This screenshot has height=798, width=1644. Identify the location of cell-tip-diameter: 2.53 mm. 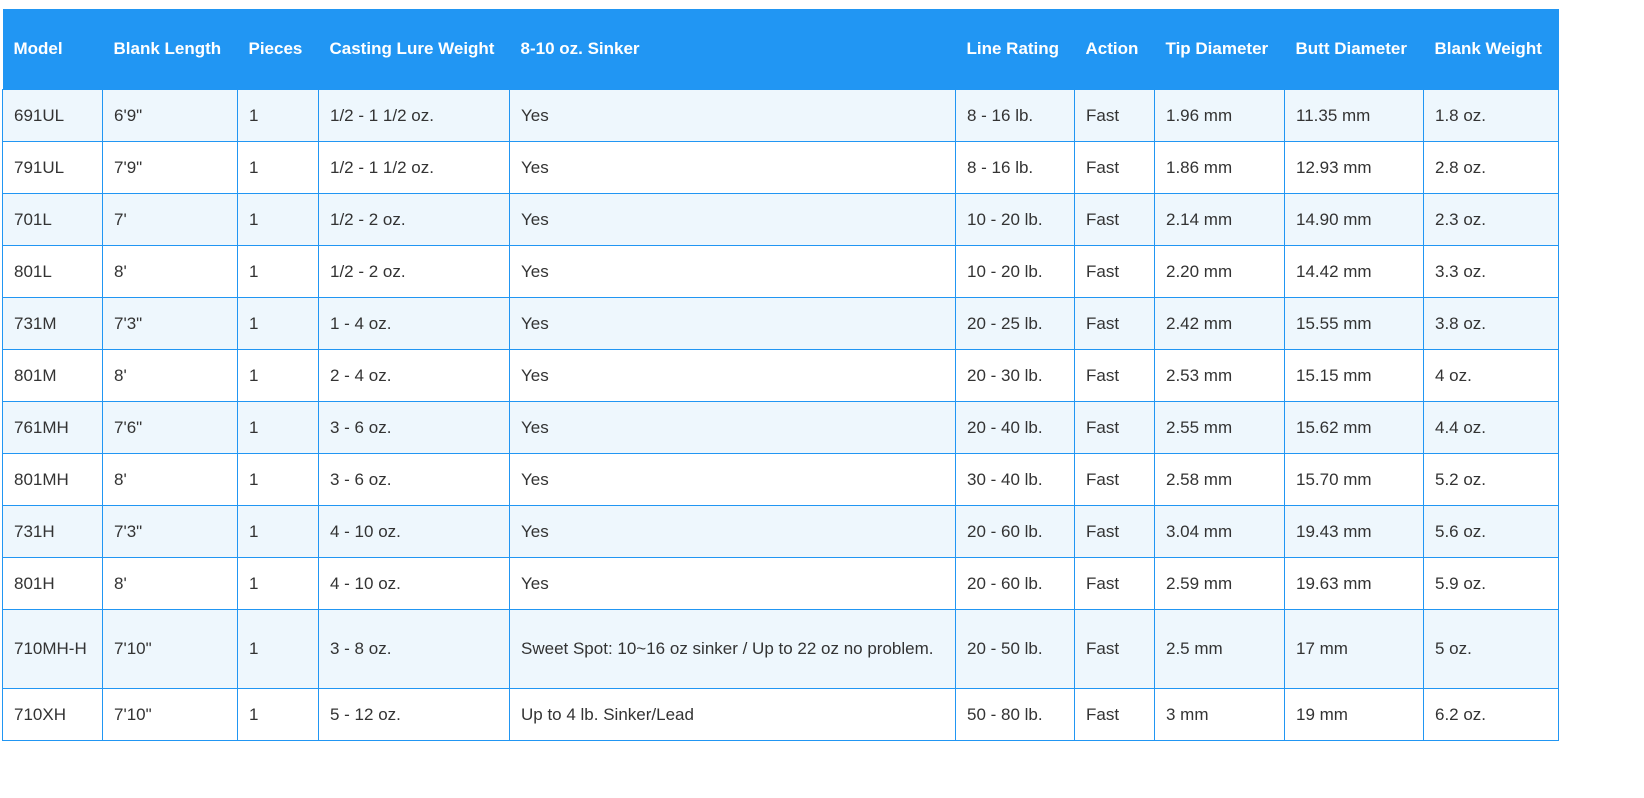
(1219, 375).